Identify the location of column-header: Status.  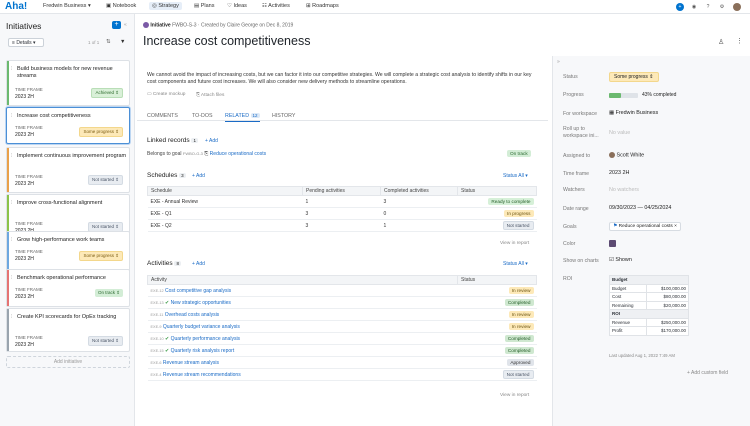
(497, 280).